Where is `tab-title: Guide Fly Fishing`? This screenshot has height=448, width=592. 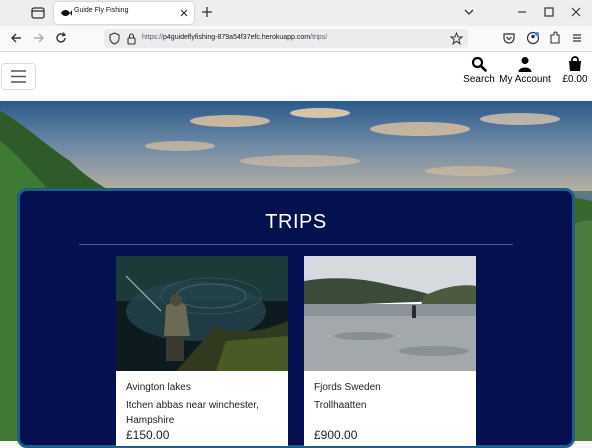
tab-title: Guide Fly Fishing is located at coordinates (101, 10).